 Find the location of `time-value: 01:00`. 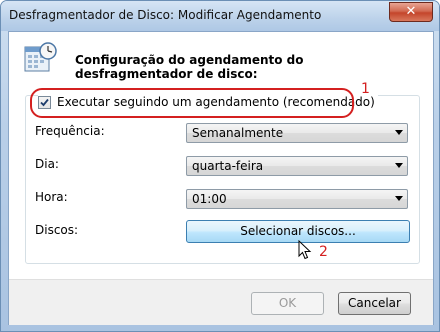

time-value: 01:00 is located at coordinates (209, 199).